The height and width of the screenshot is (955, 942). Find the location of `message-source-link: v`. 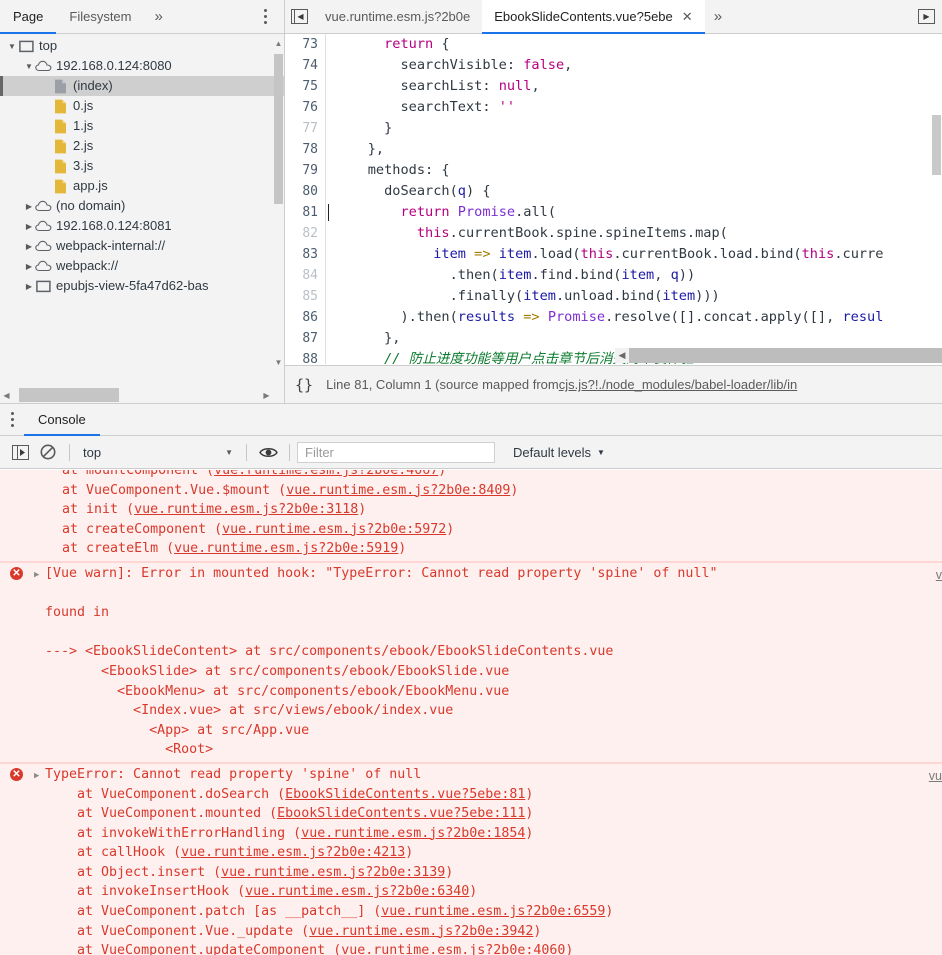

message-source-link: v is located at coordinates (939, 576).